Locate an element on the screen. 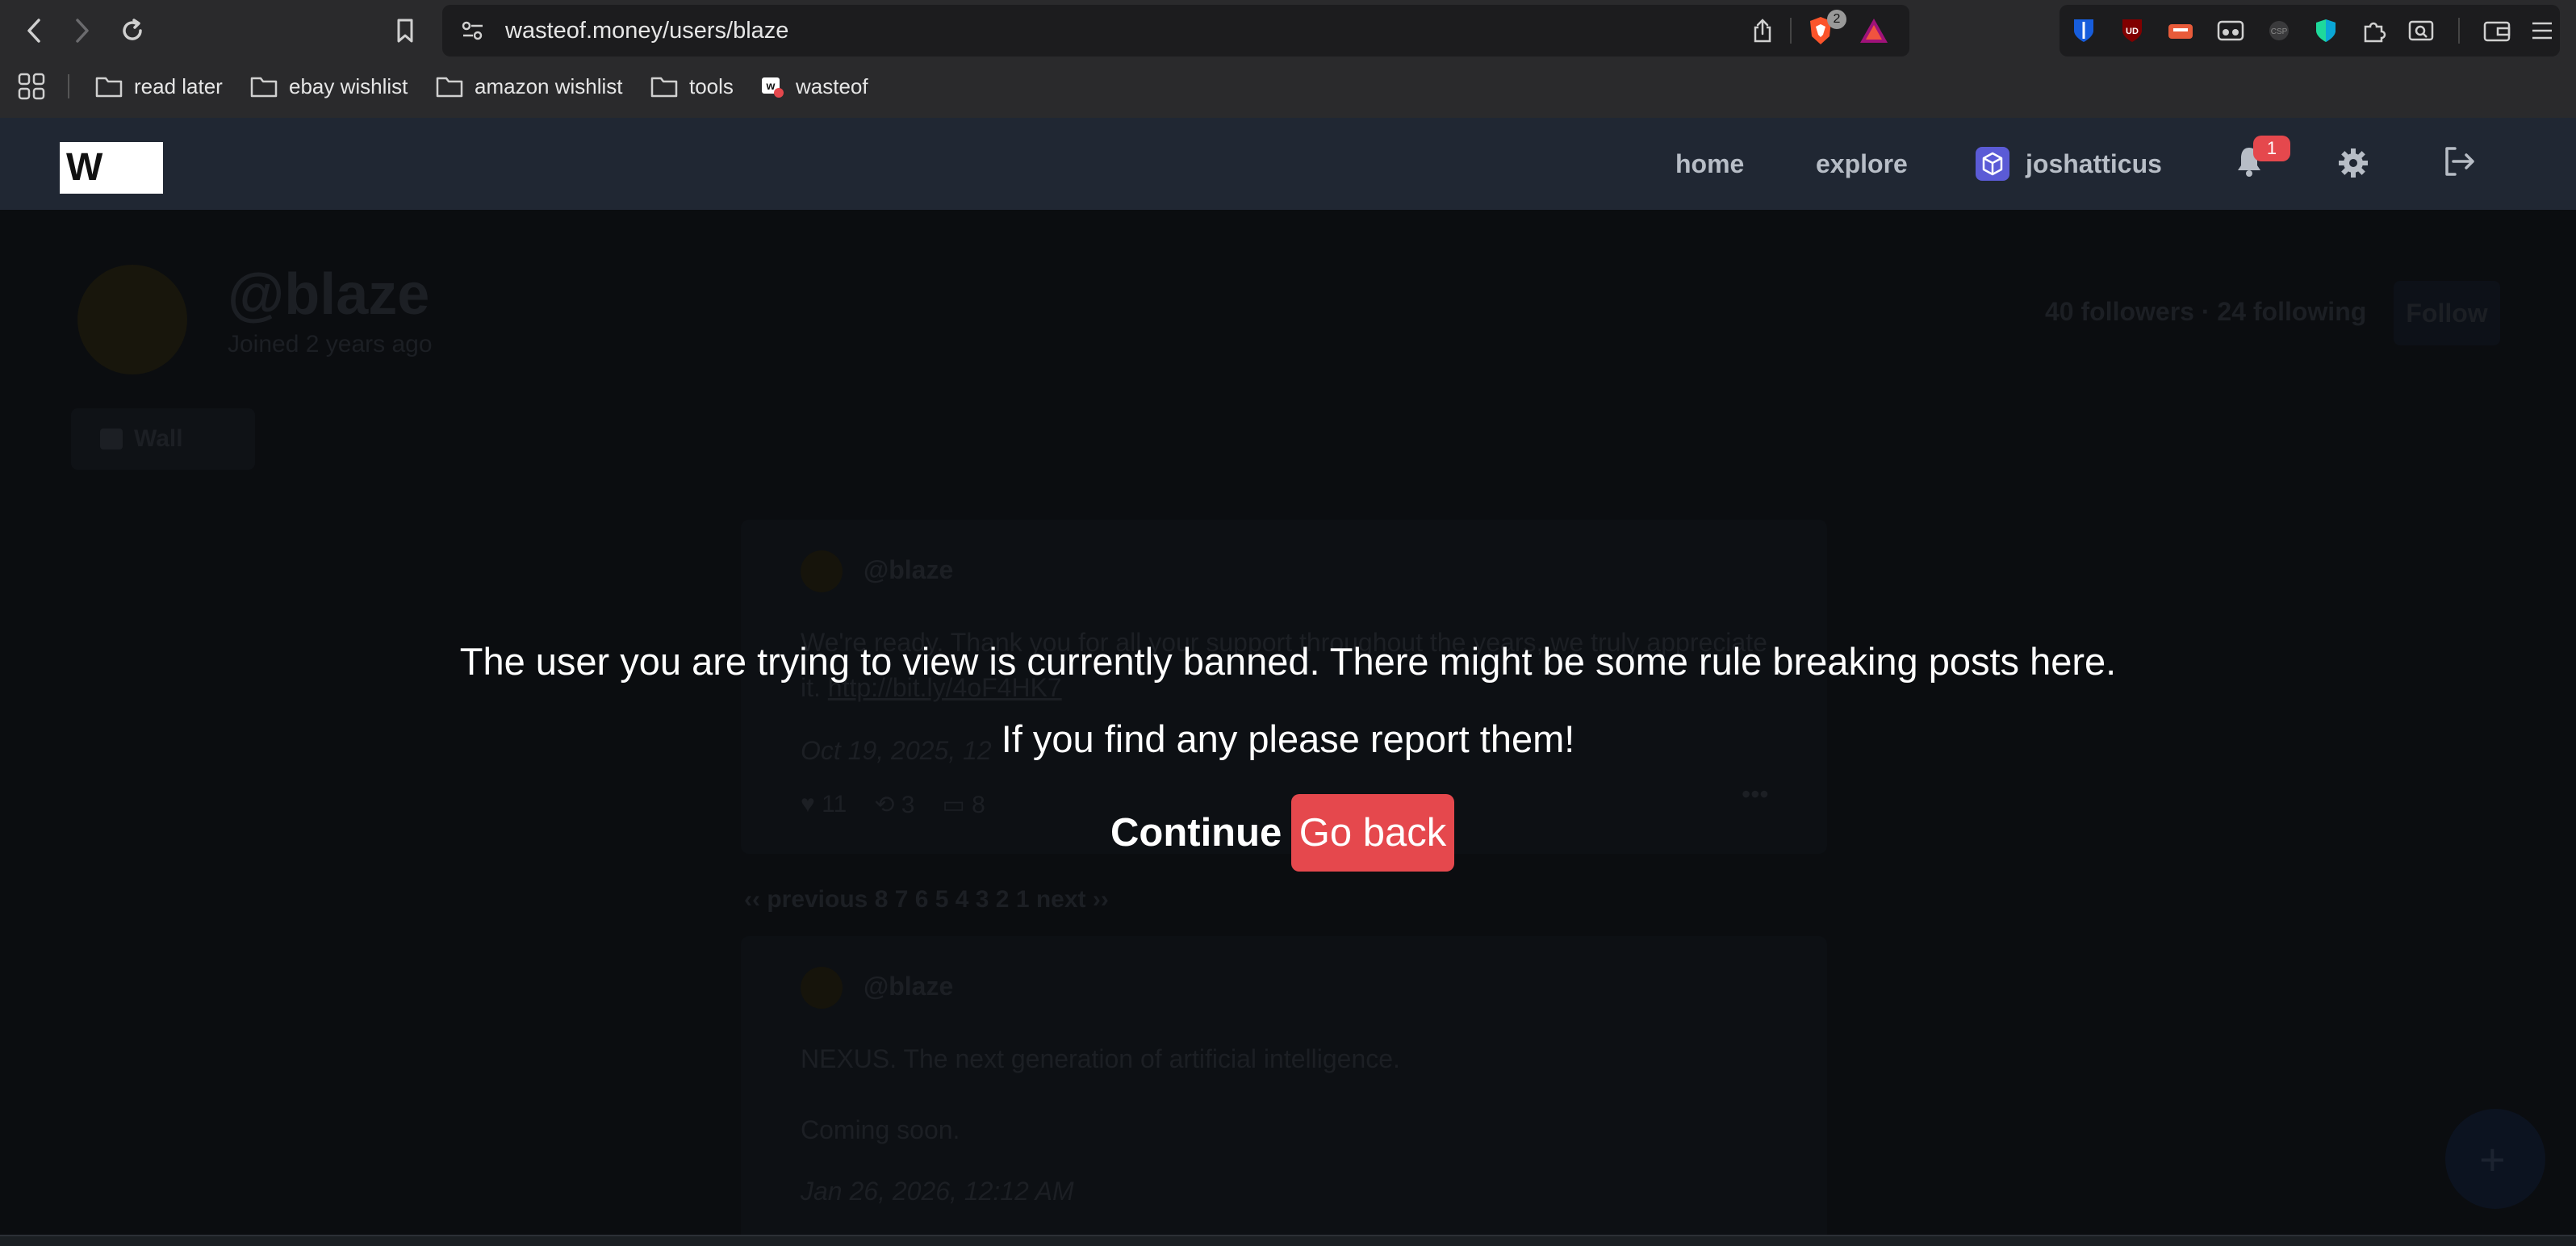 This screenshot has height=1246, width=2576. wall-button: Wall is located at coordinates (163, 439).